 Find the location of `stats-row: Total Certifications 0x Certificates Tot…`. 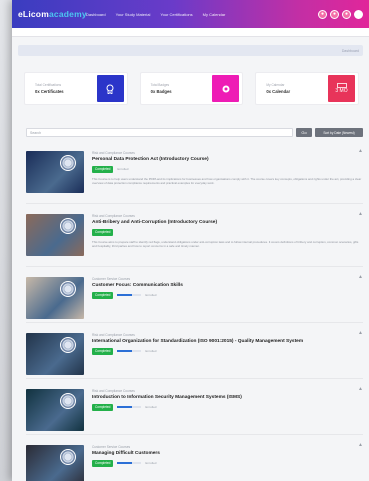

stats-row: Total Certifications 0x Certificates Tot… is located at coordinates (192, 88).